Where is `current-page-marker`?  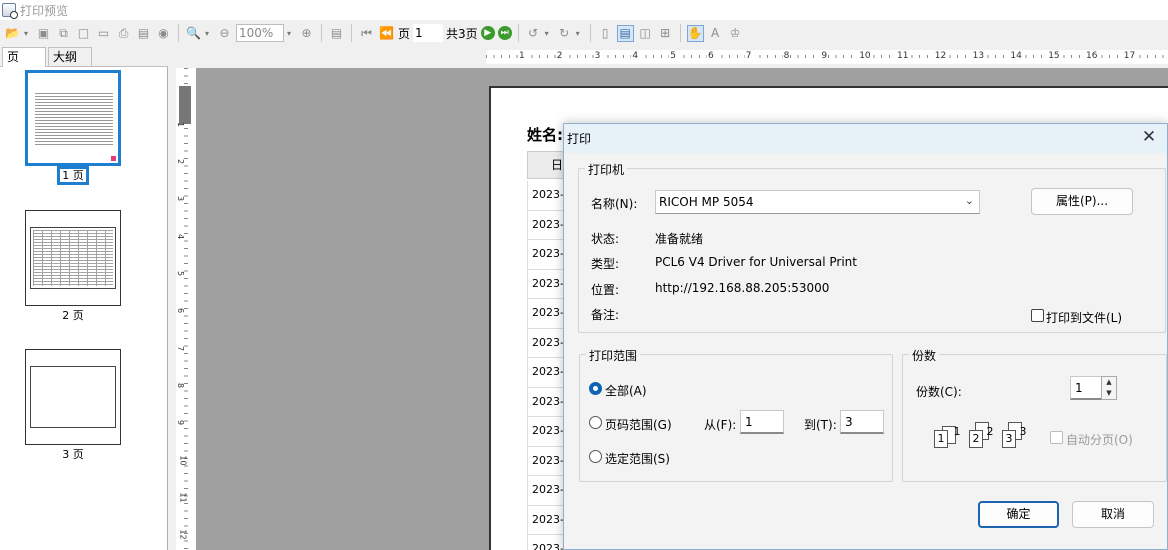
current-page-marker is located at coordinates (113, 158).